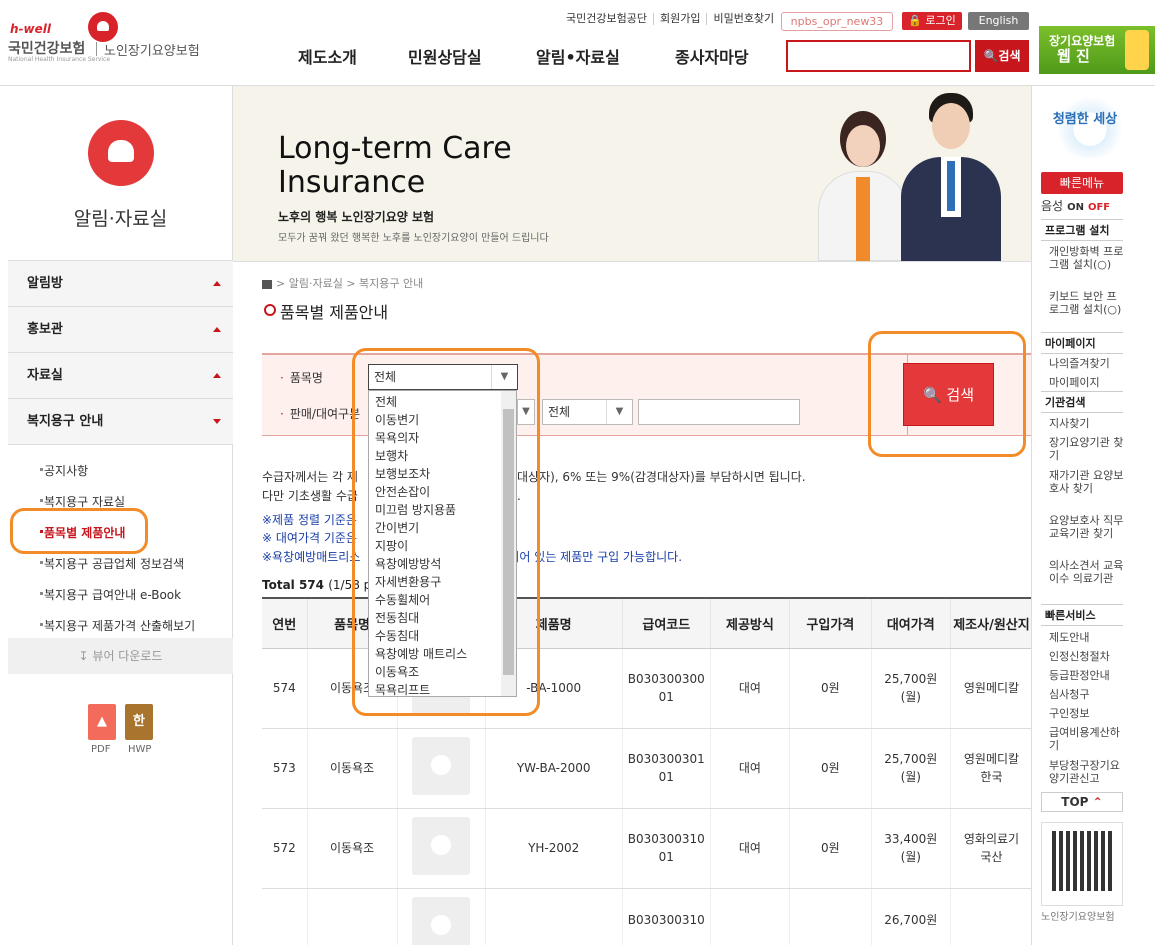 This screenshot has width=1155, height=945. Describe the element at coordinates (445, 56) in the screenshot. I see `gnb-item-counsel: 민원상담실` at that location.